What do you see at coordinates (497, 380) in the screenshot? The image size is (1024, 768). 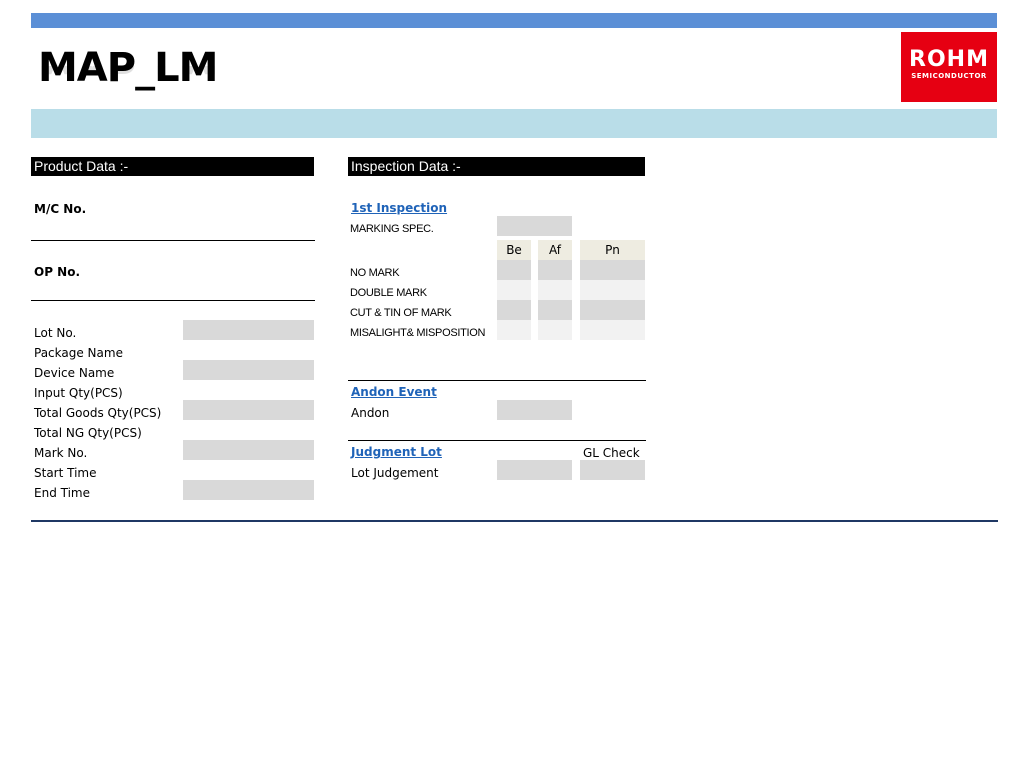 I see `andon-divider` at bounding box center [497, 380].